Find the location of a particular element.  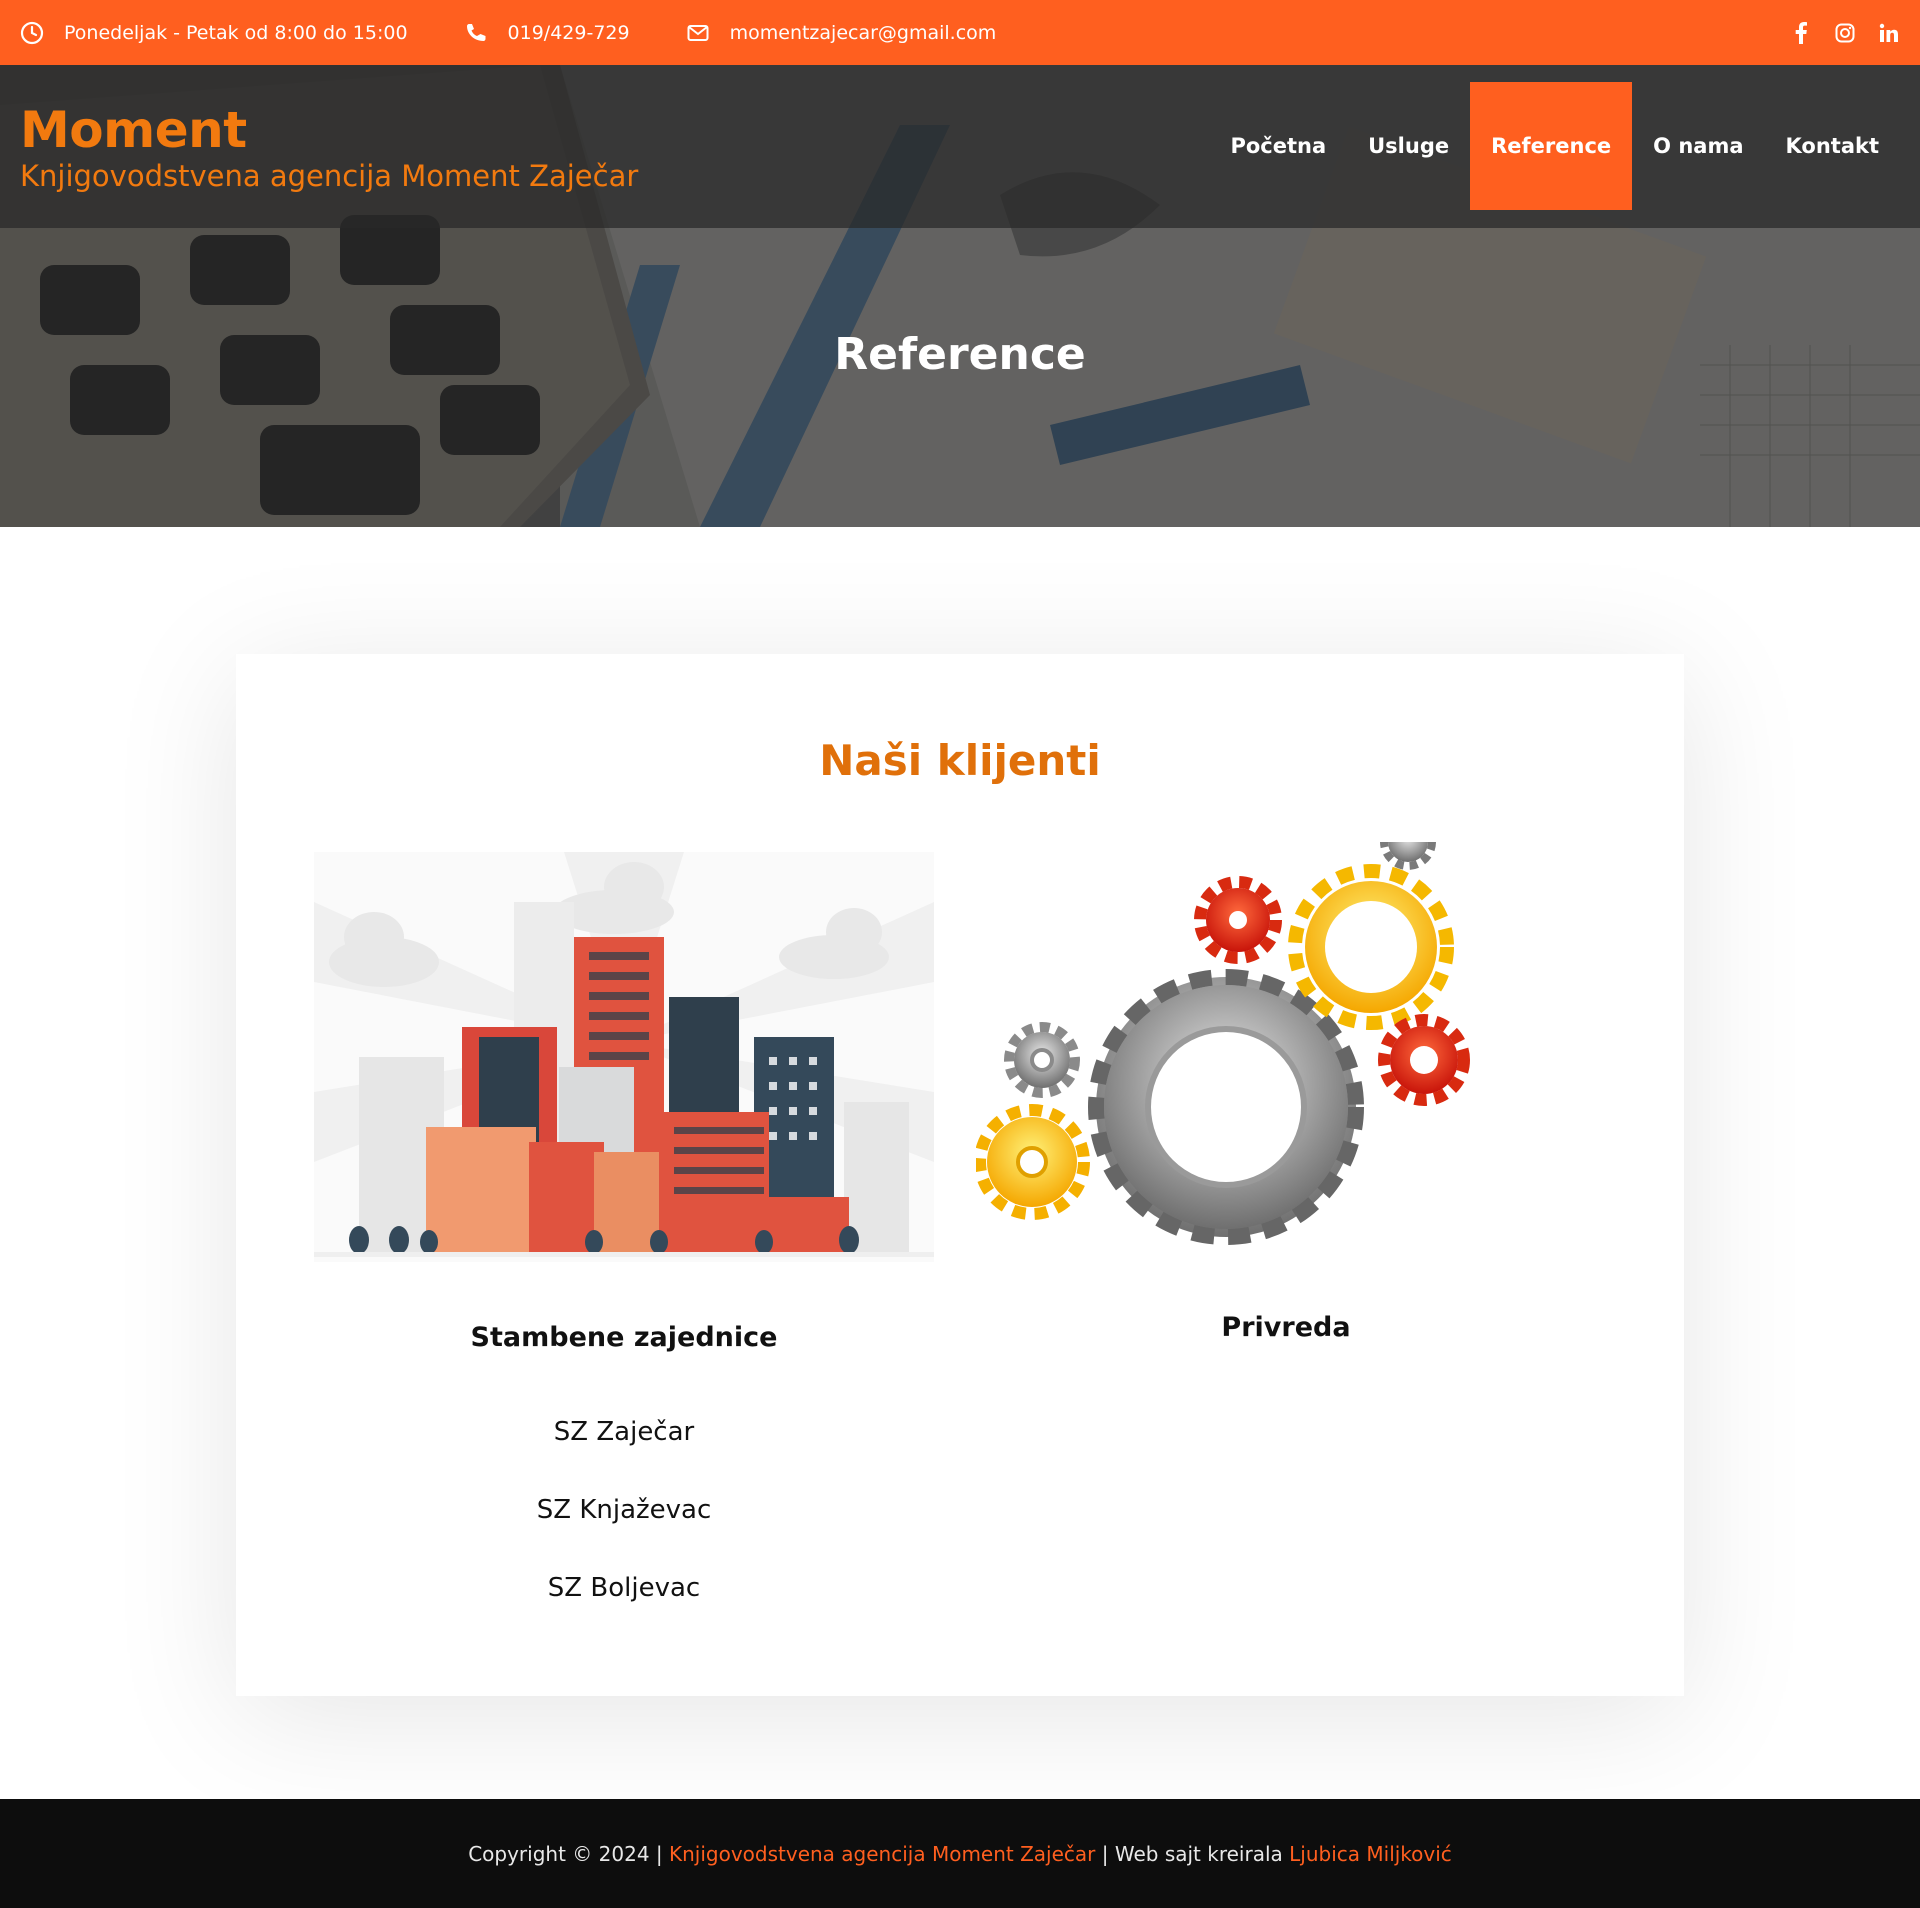

nav-item-usluge: Usluge is located at coordinates (1408, 146).